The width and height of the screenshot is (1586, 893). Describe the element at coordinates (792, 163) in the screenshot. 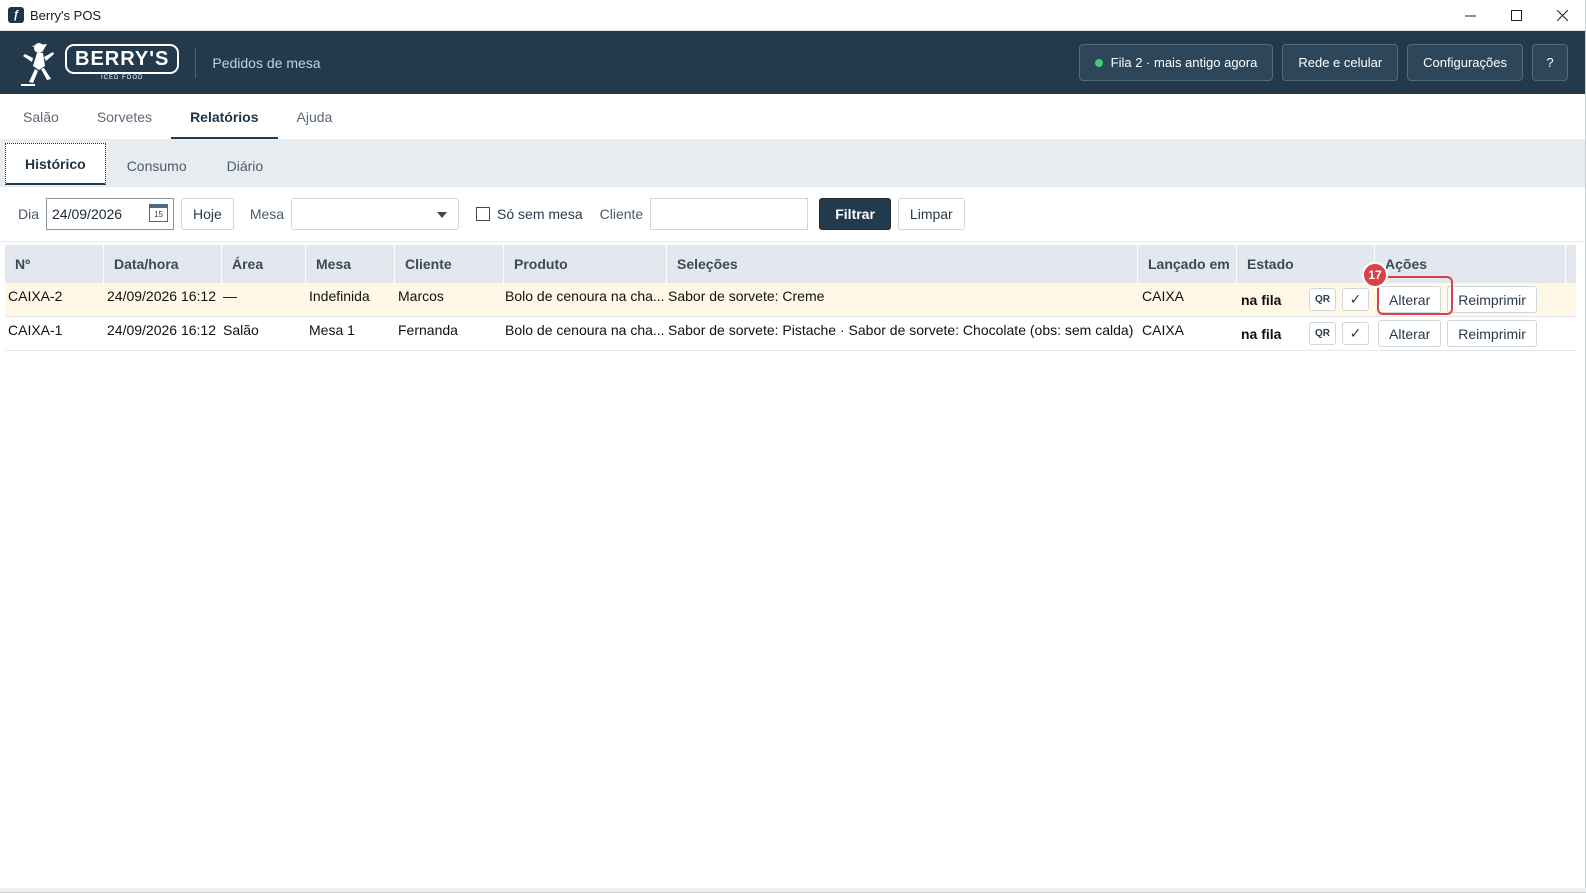

I see `sub-tabs: Histórico Consumo Diário` at that location.